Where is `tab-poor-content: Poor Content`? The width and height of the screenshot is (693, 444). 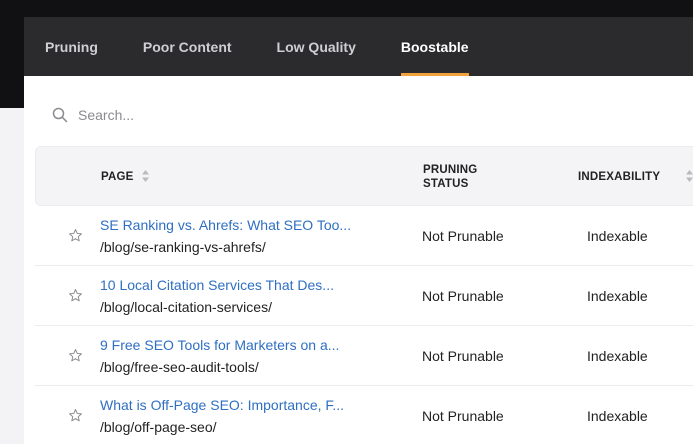
tab-poor-content: Poor Content is located at coordinates (187, 46).